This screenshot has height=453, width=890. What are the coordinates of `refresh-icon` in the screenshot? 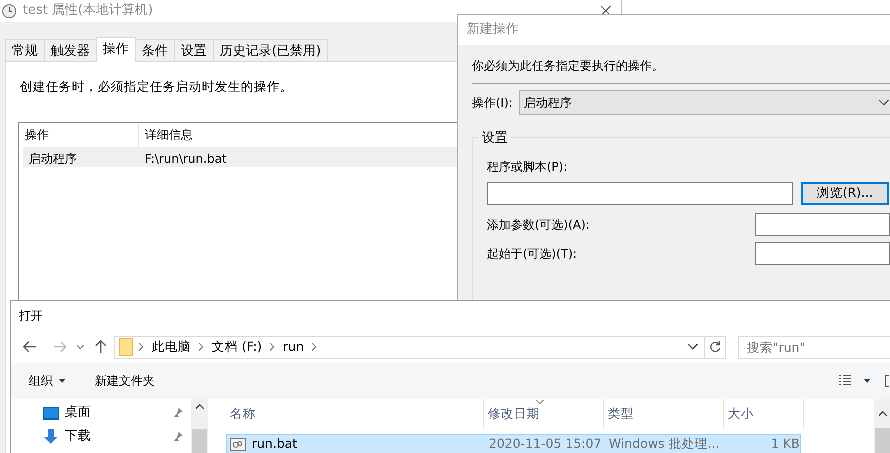 It's located at (715, 347).